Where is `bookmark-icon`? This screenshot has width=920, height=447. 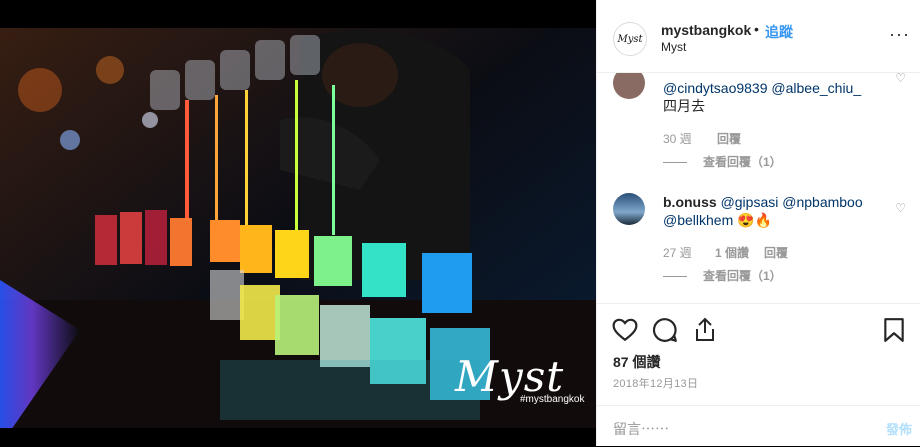
bookmark-icon is located at coordinates (894, 330).